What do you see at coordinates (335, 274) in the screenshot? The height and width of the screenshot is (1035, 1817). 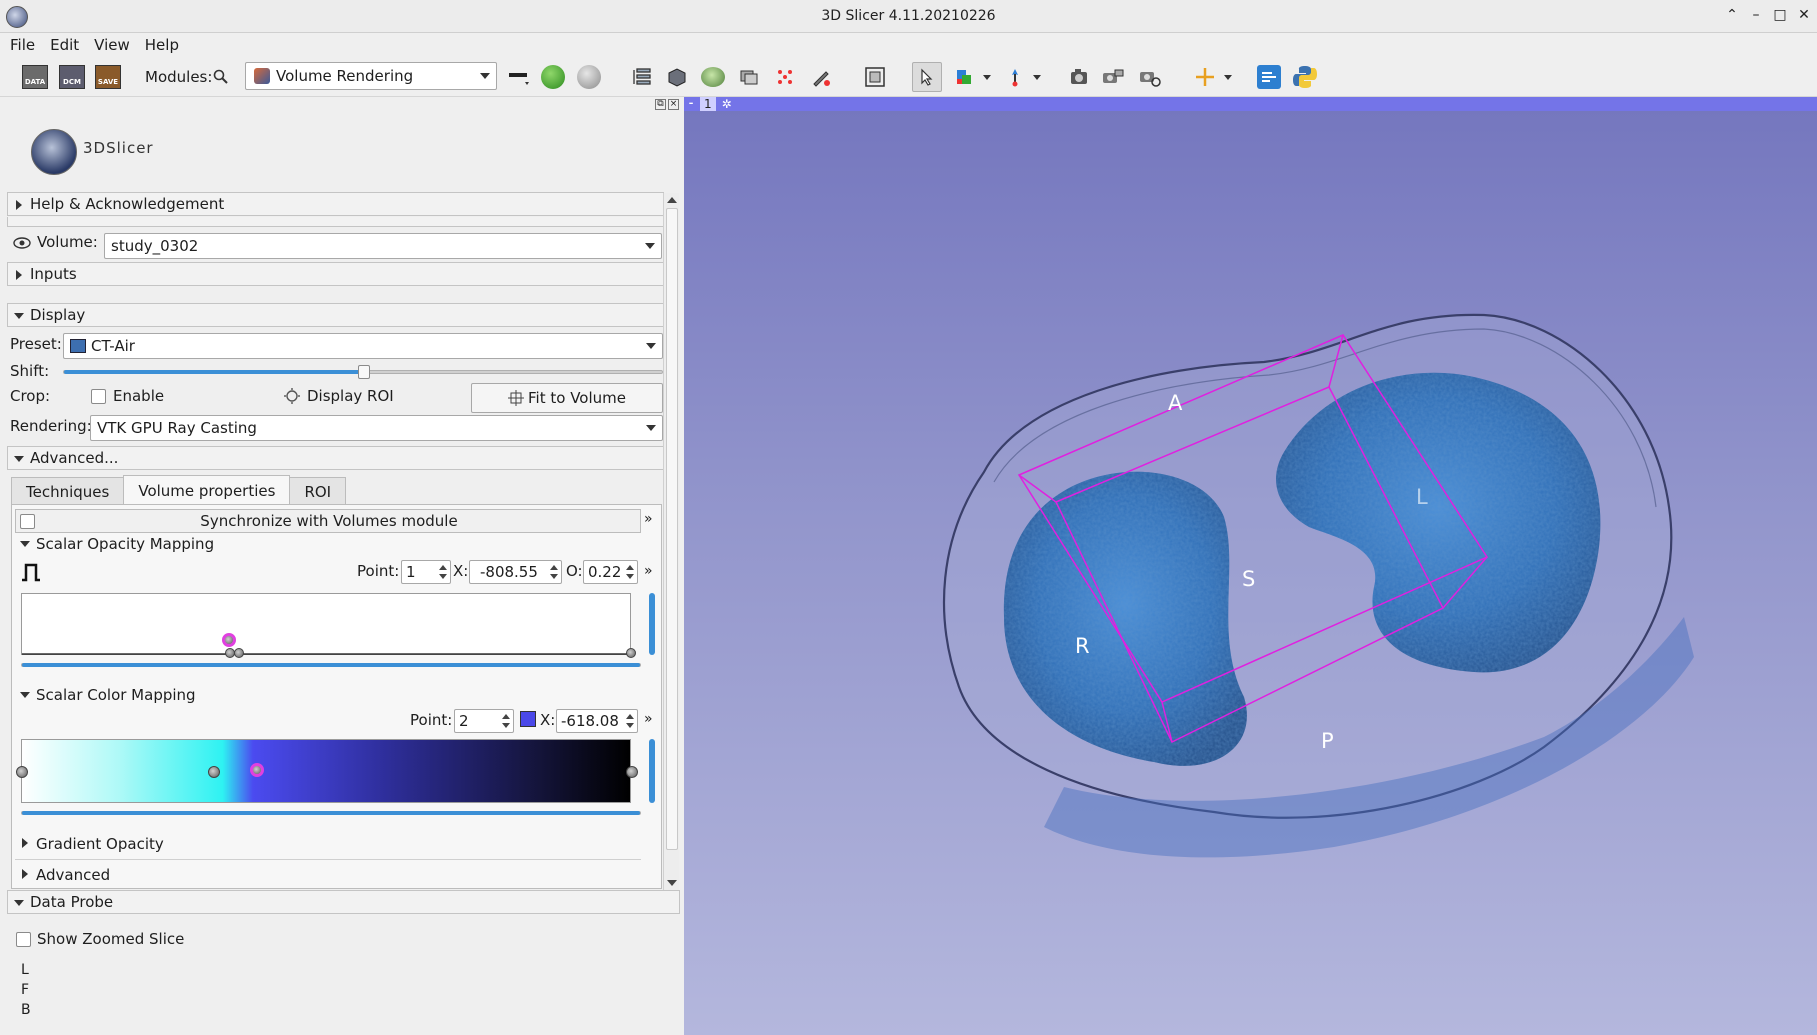 I see `inputs-section-header: Inputs` at bounding box center [335, 274].